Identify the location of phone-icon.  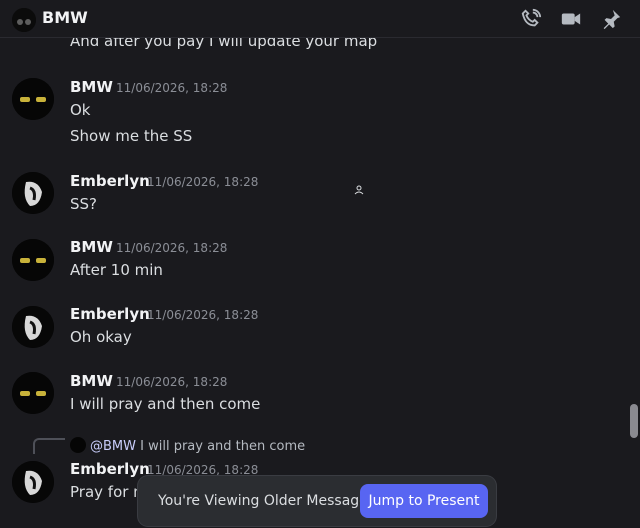
(531, 19).